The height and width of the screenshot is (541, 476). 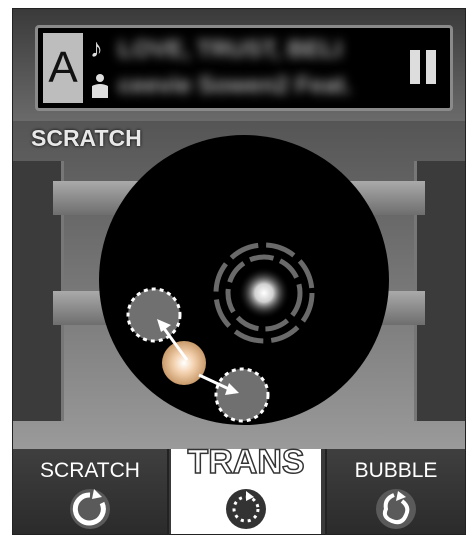 I want to click on trans-label: TRANS, so click(x=246, y=462).